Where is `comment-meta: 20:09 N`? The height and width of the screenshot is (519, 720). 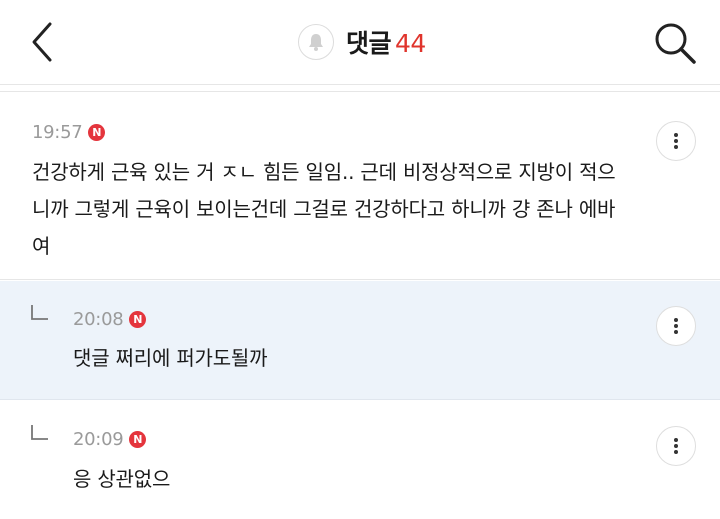
comment-meta: 20:09 N is located at coordinates (110, 439).